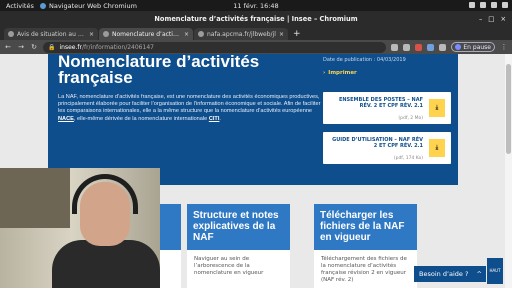 This screenshot has height=288, width=512. I want to click on tab-nomenclature: Nomenclature d’activités ×, so click(146, 34).